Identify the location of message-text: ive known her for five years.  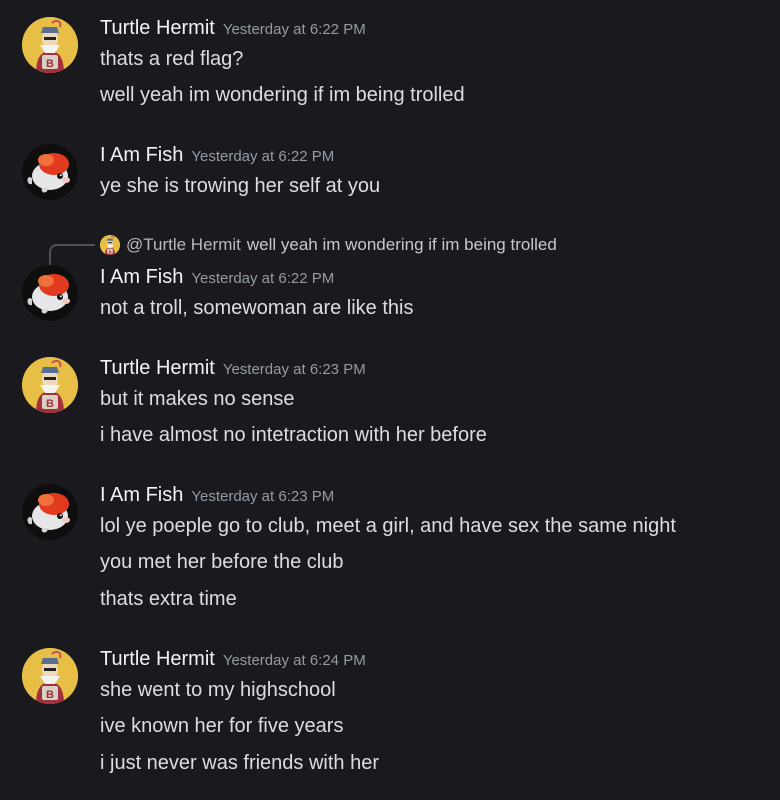
(222, 726).